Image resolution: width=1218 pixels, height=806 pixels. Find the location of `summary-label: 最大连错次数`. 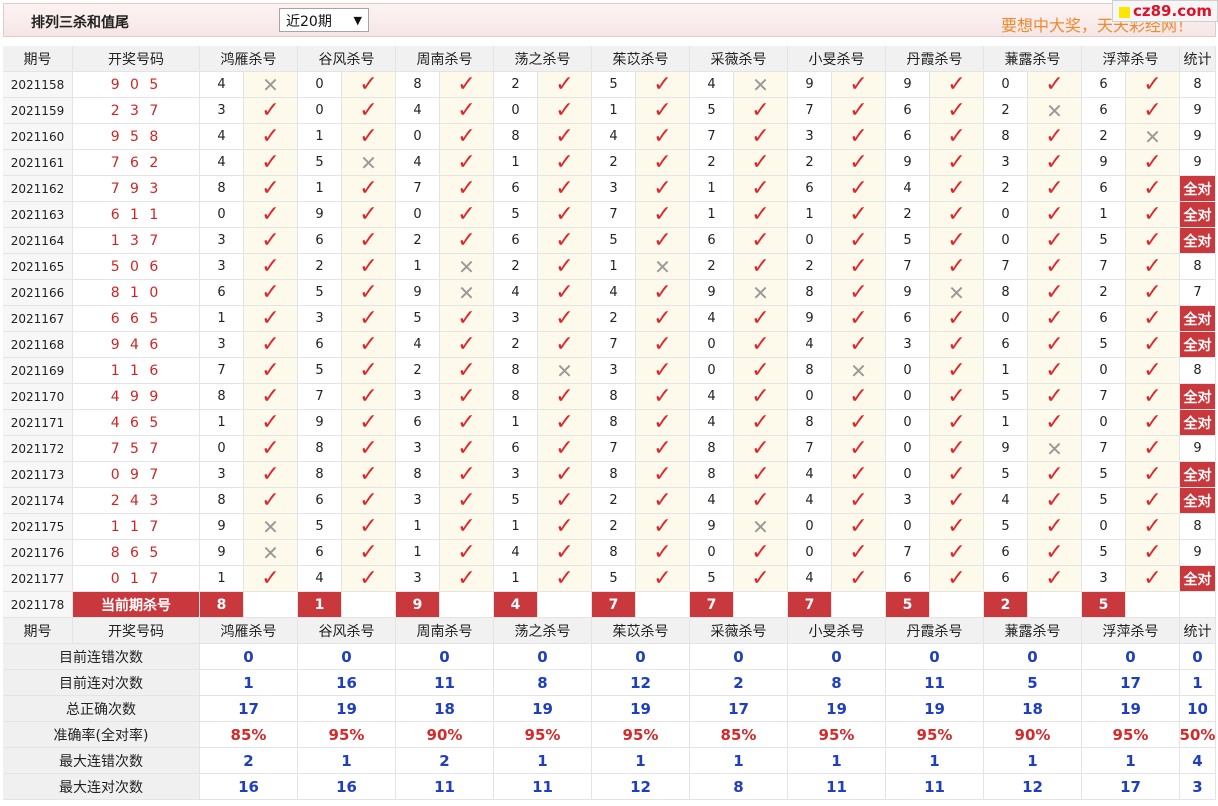

summary-label: 最大连错次数 is located at coordinates (101, 761).